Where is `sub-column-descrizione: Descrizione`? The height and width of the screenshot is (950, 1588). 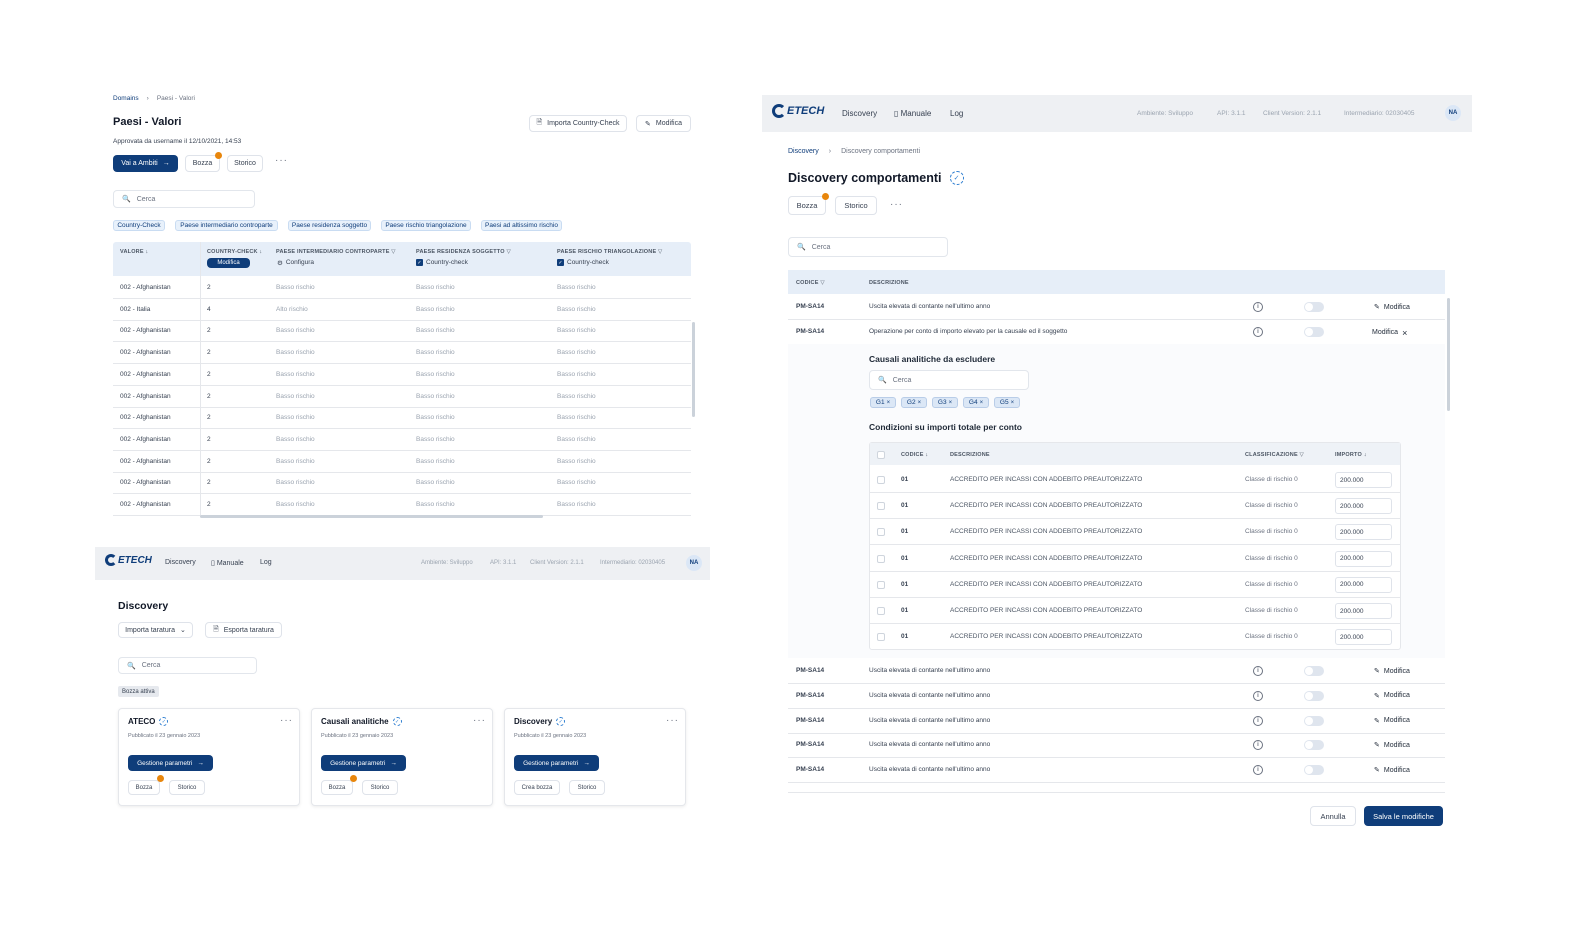 sub-column-descrizione: Descrizione is located at coordinates (970, 455).